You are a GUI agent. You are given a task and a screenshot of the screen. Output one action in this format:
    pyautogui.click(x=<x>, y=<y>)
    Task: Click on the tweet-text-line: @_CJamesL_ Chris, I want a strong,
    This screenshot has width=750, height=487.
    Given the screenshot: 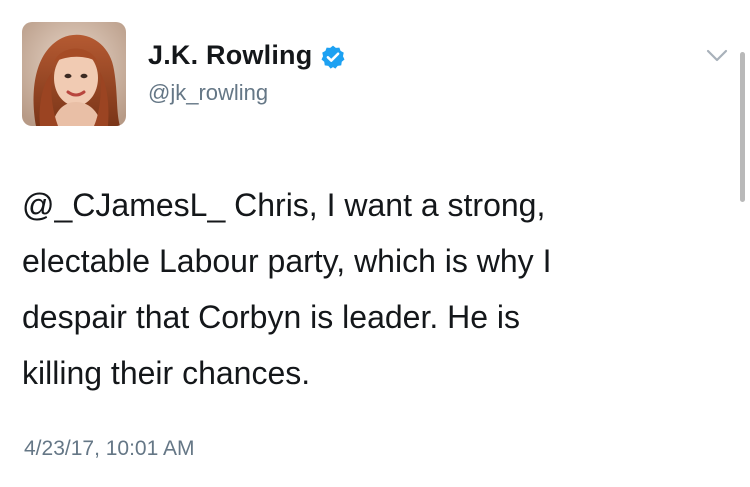 What is the action you would take?
    pyautogui.click(x=284, y=205)
    